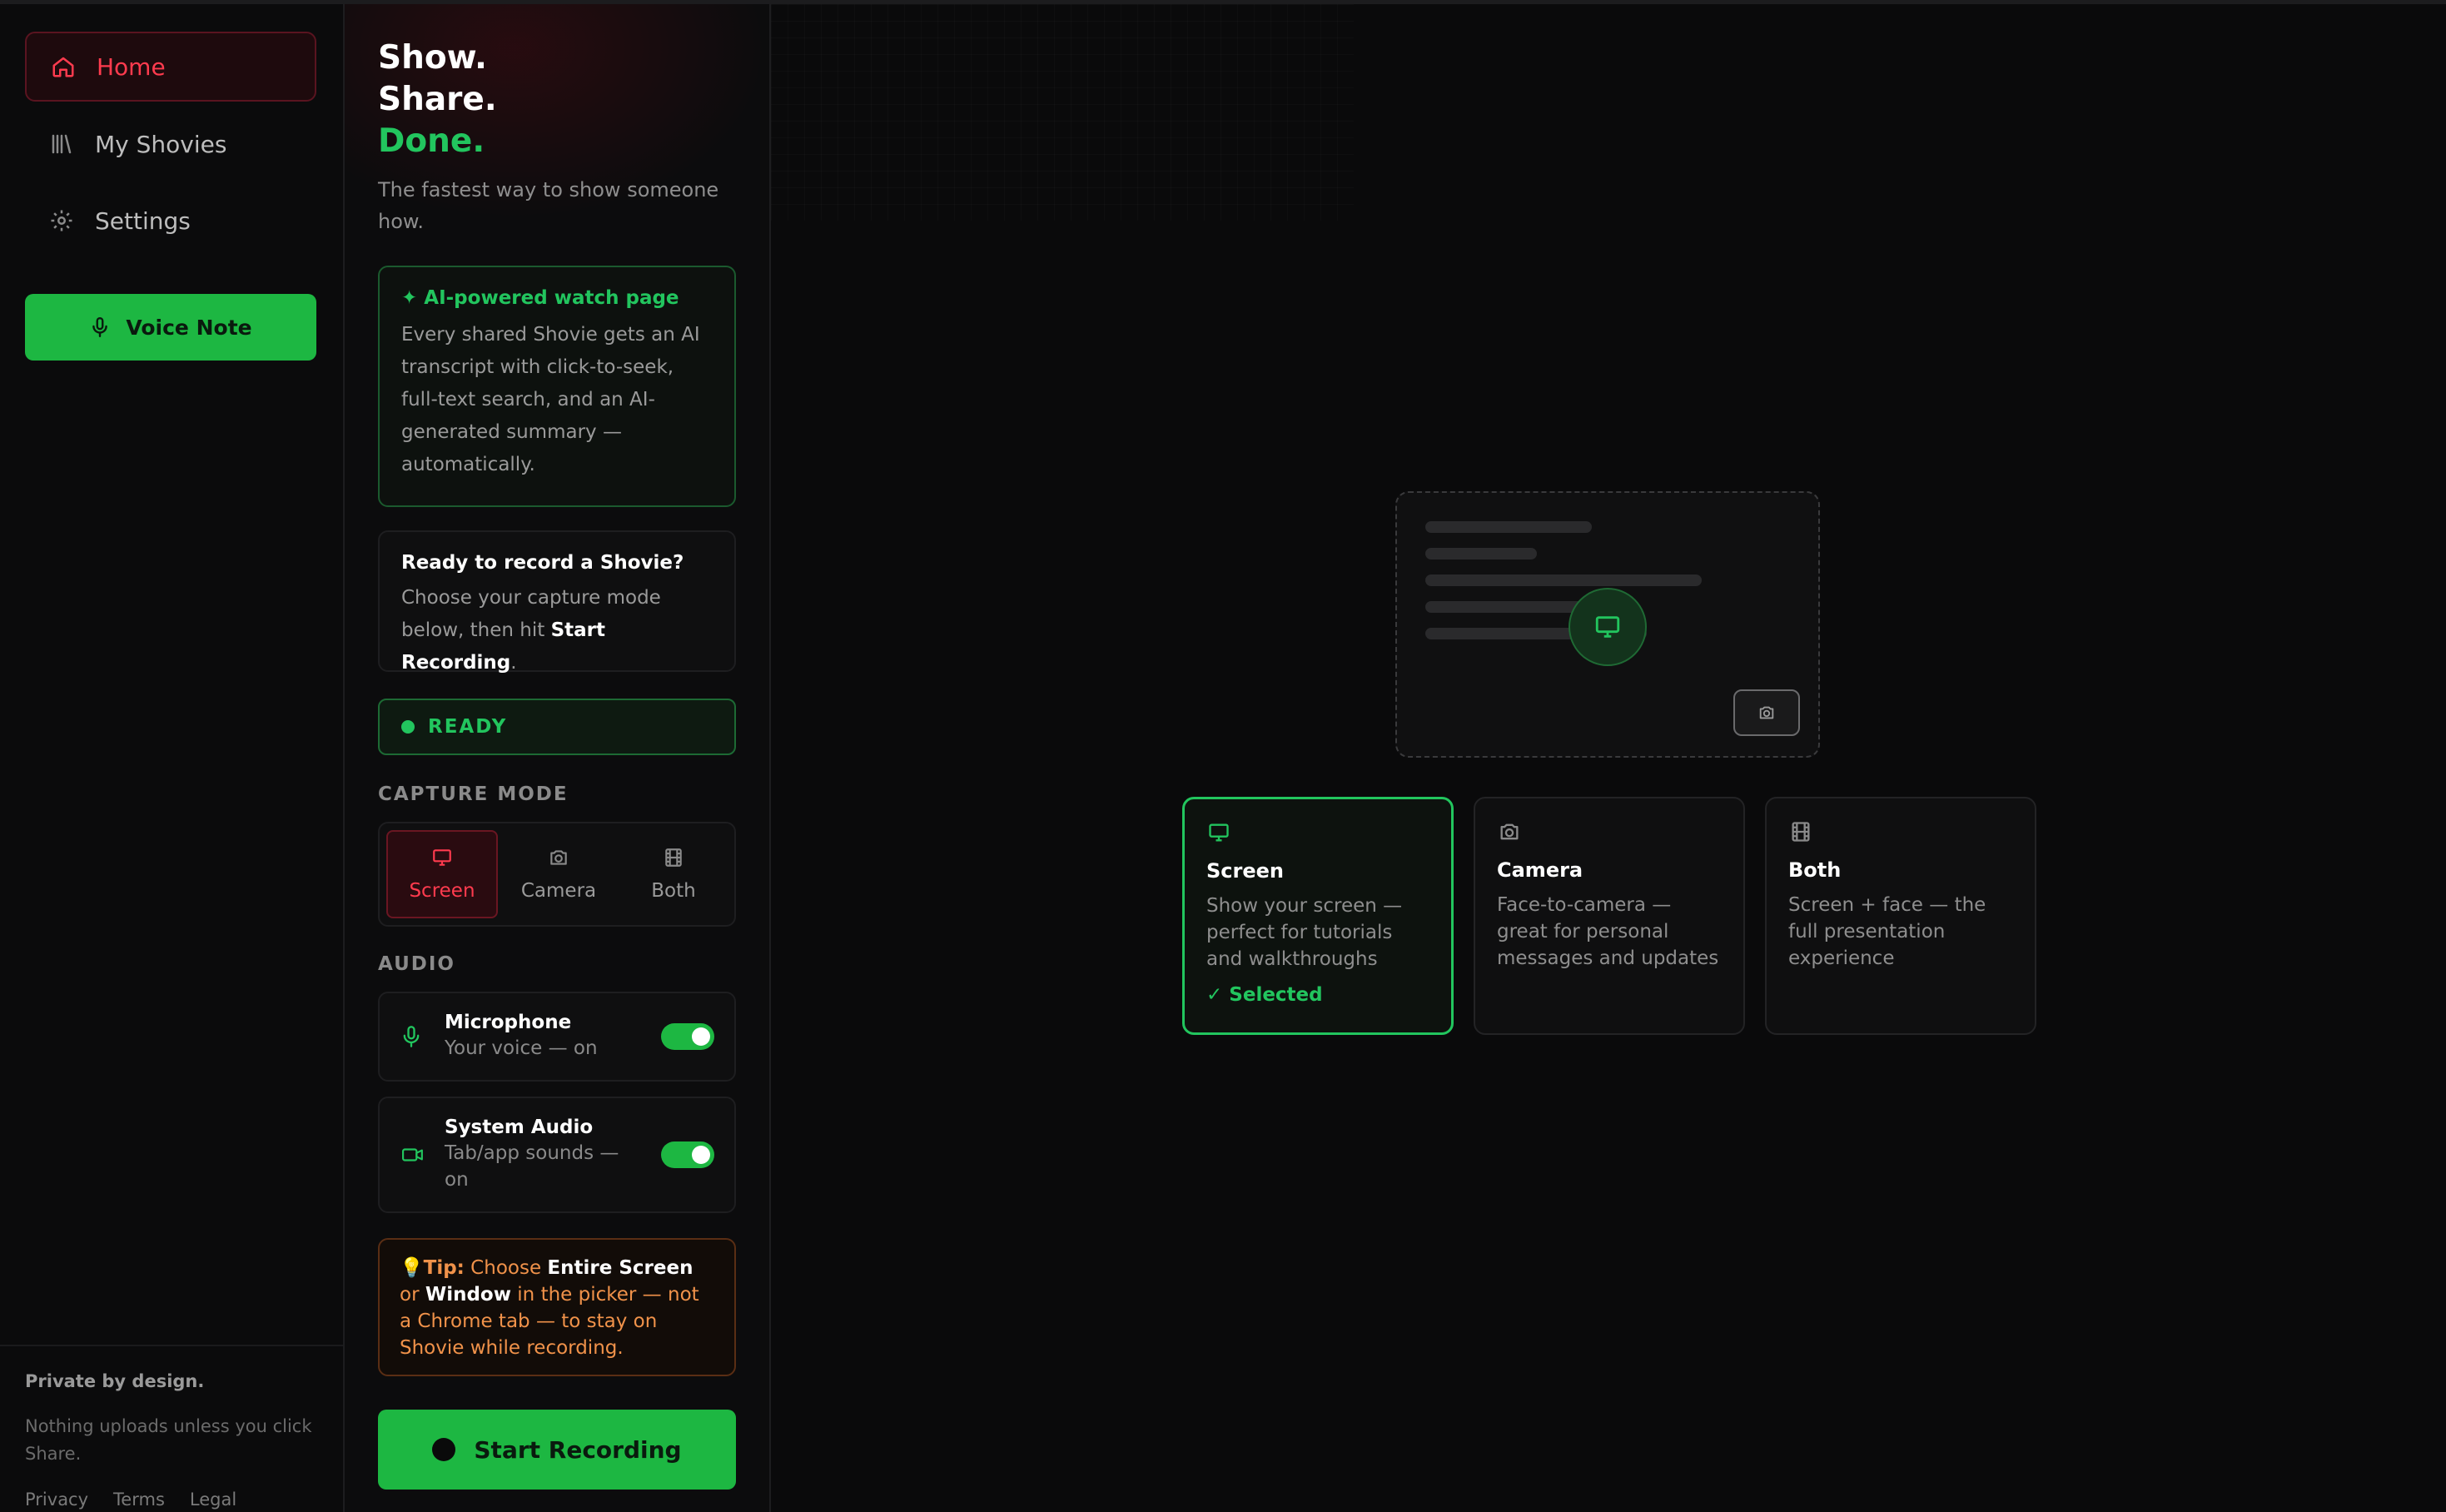 This screenshot has width=2446, height=1512. I want to click on sidebar-item-label: Settings, so click(143, 221).